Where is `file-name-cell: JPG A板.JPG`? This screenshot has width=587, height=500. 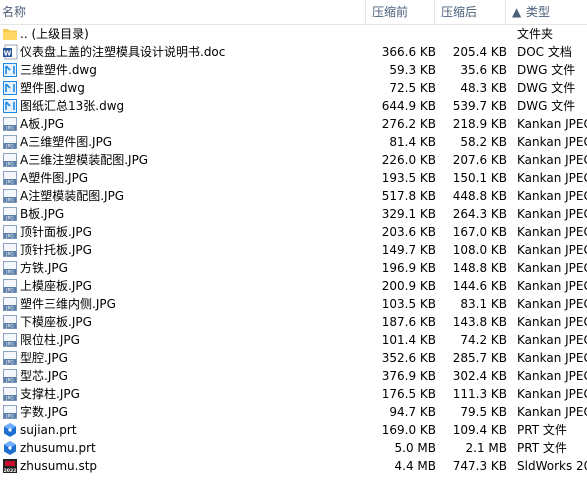
file-name-cell: JPG A板.JPG is located at coordinates (190, 124).